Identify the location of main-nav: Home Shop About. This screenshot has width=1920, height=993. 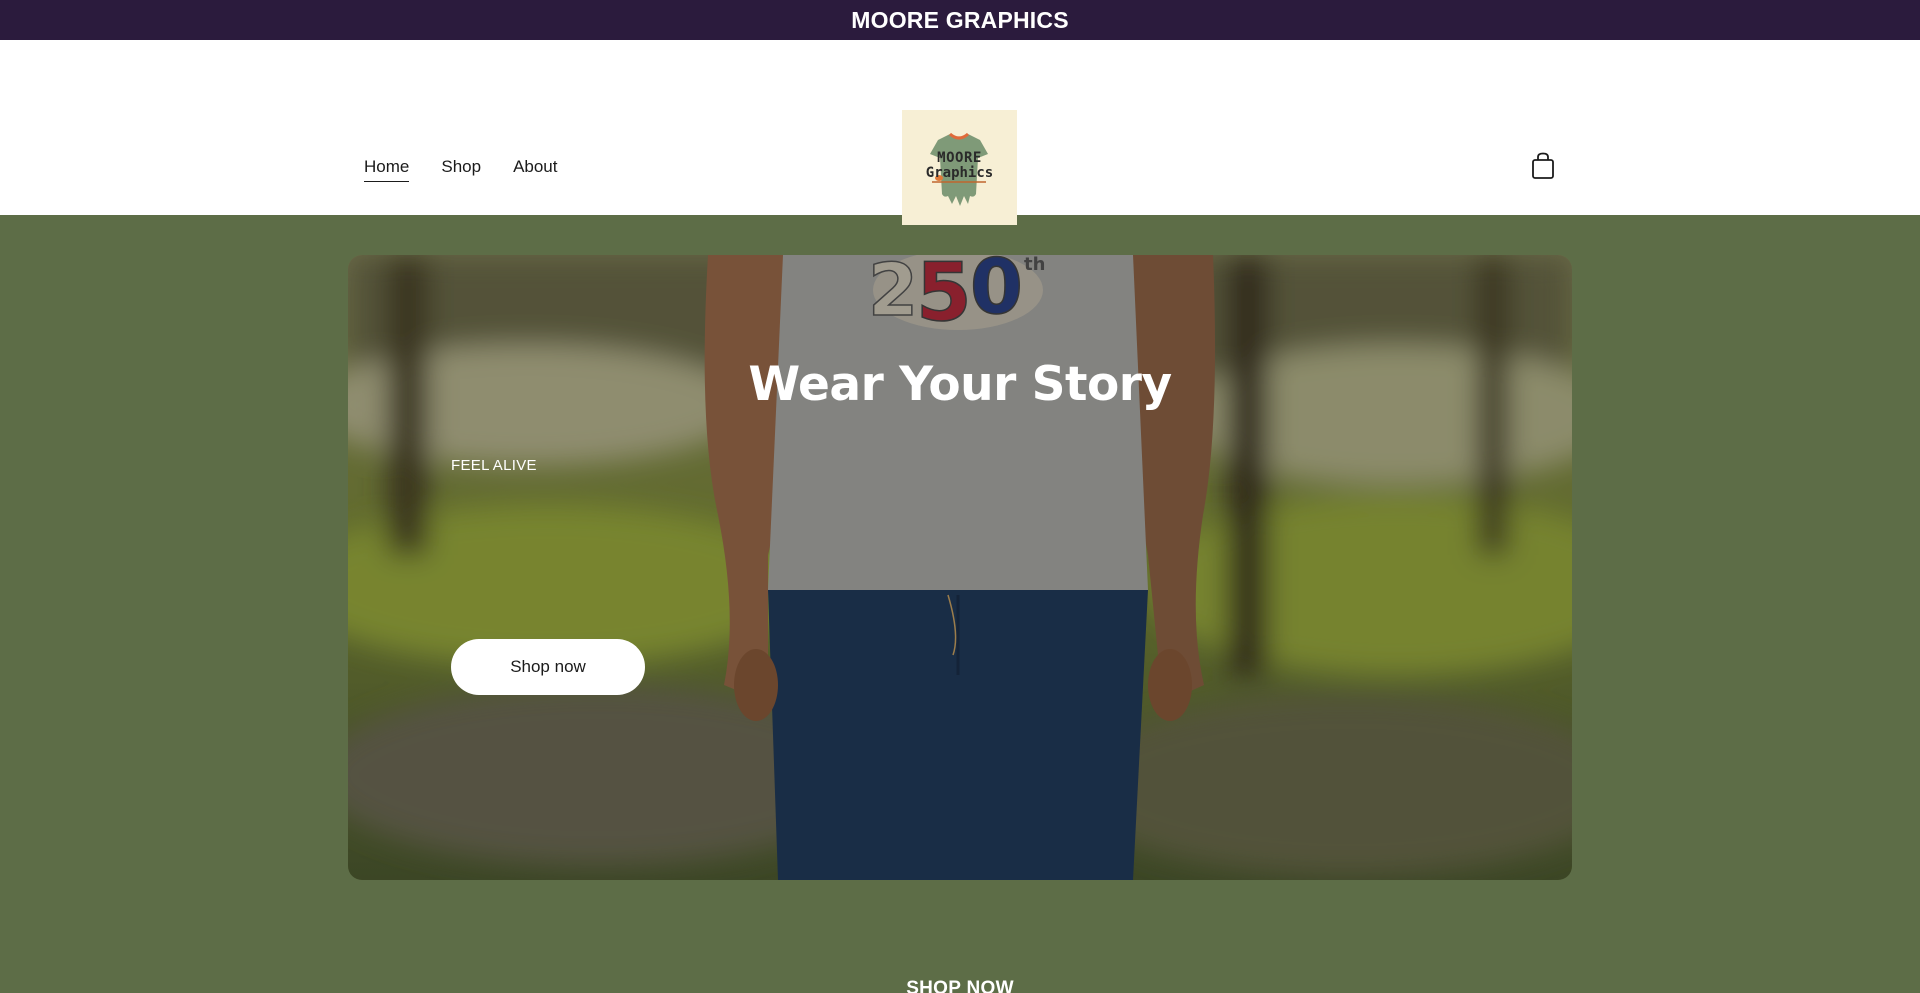
(461, 169).